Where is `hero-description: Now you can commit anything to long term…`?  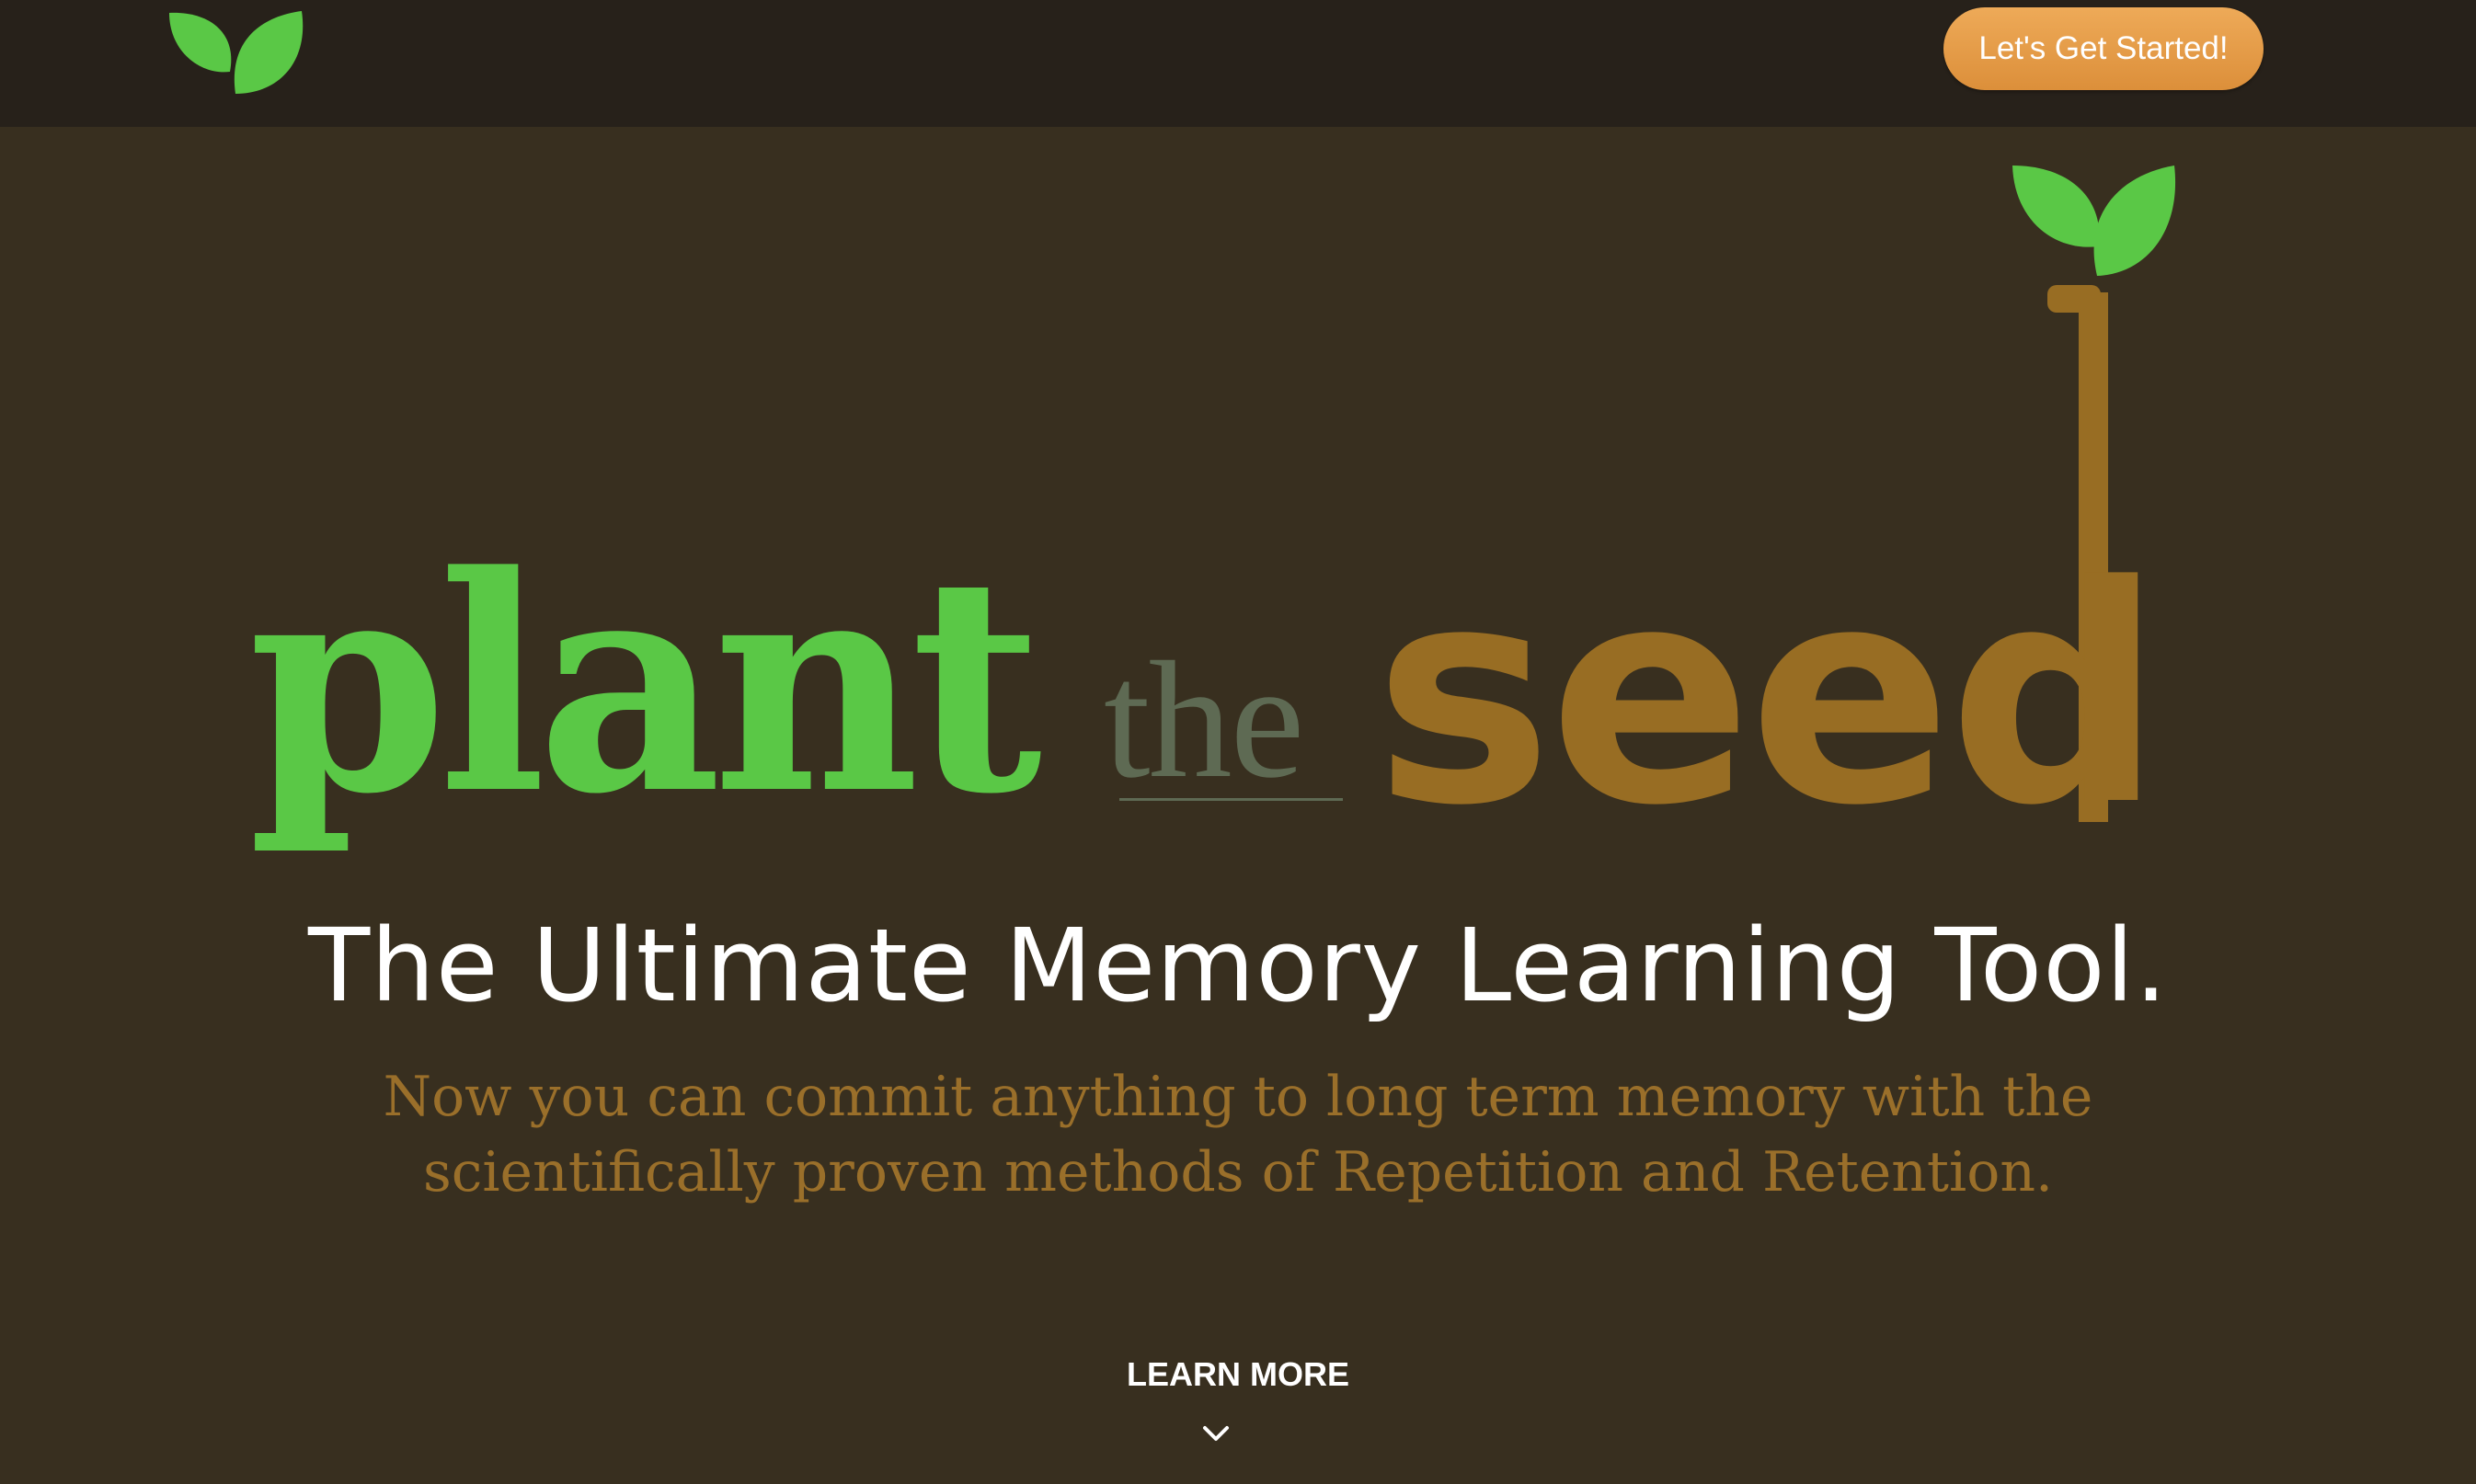 hero-description: Now you can commit anything to long term… is located at coordinates (1238, 1135).